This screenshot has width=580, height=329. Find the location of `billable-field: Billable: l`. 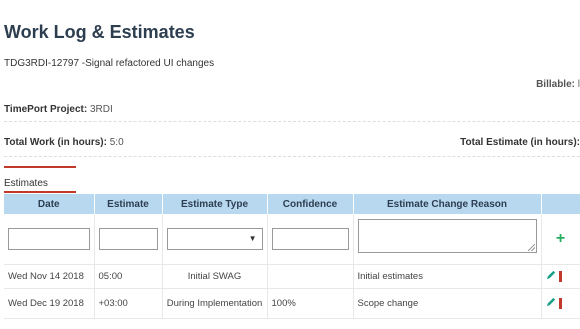

billable-field: Billable: l is located at coordinates (558, 84).